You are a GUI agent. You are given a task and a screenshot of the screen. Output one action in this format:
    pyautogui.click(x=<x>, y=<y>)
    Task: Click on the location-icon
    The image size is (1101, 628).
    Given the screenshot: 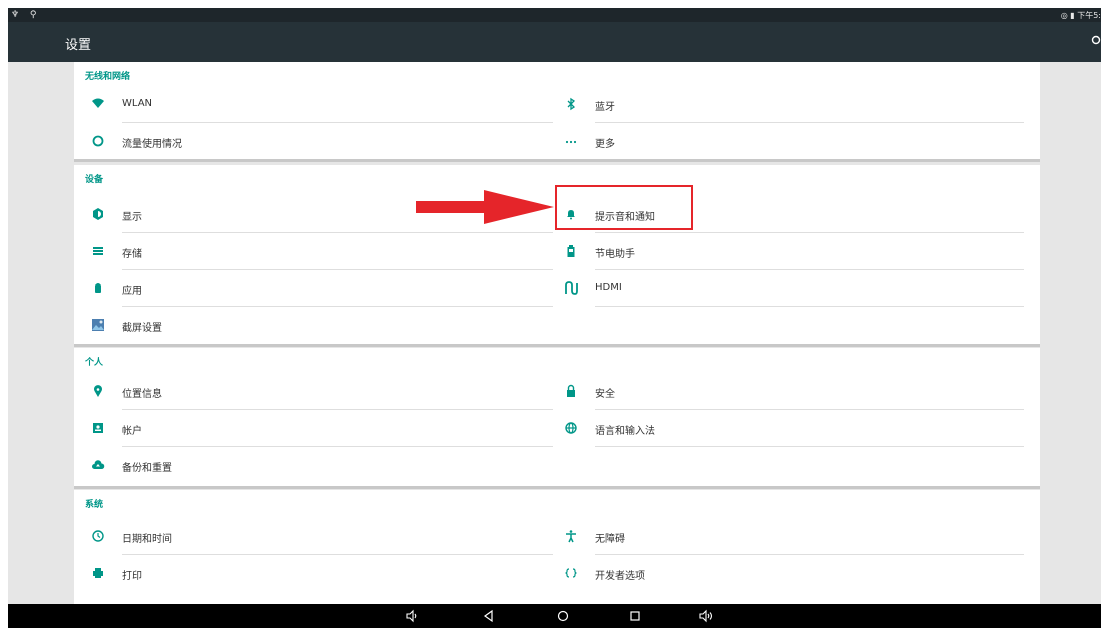 What is the action you would take?
    pyautogui.click(x=98, y=391)
    